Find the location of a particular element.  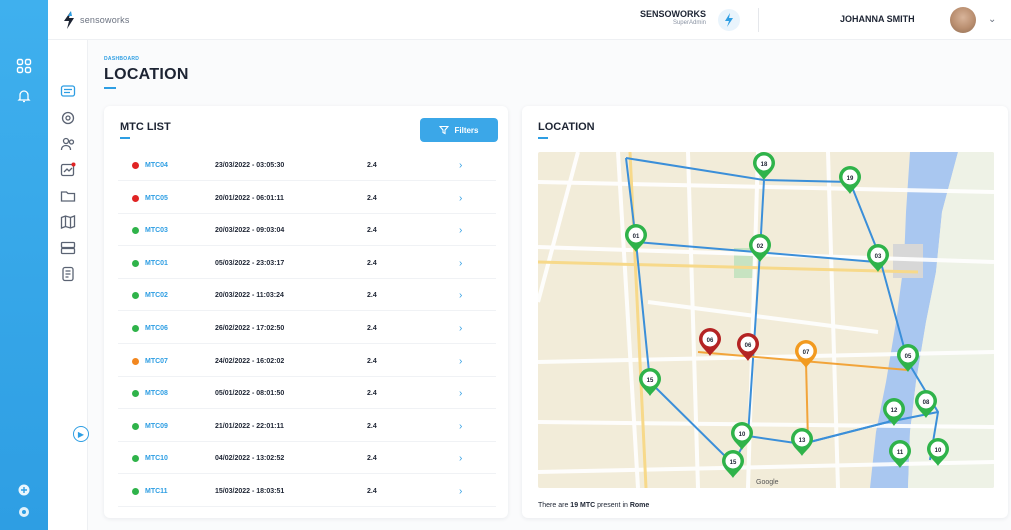

map-pin-label: 02 is located at coordinates (760, 247).